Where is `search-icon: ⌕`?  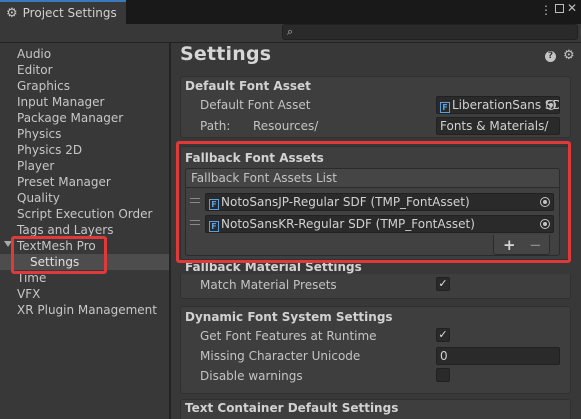
search-icon: ⌕ is located at coordinates (290, 31).